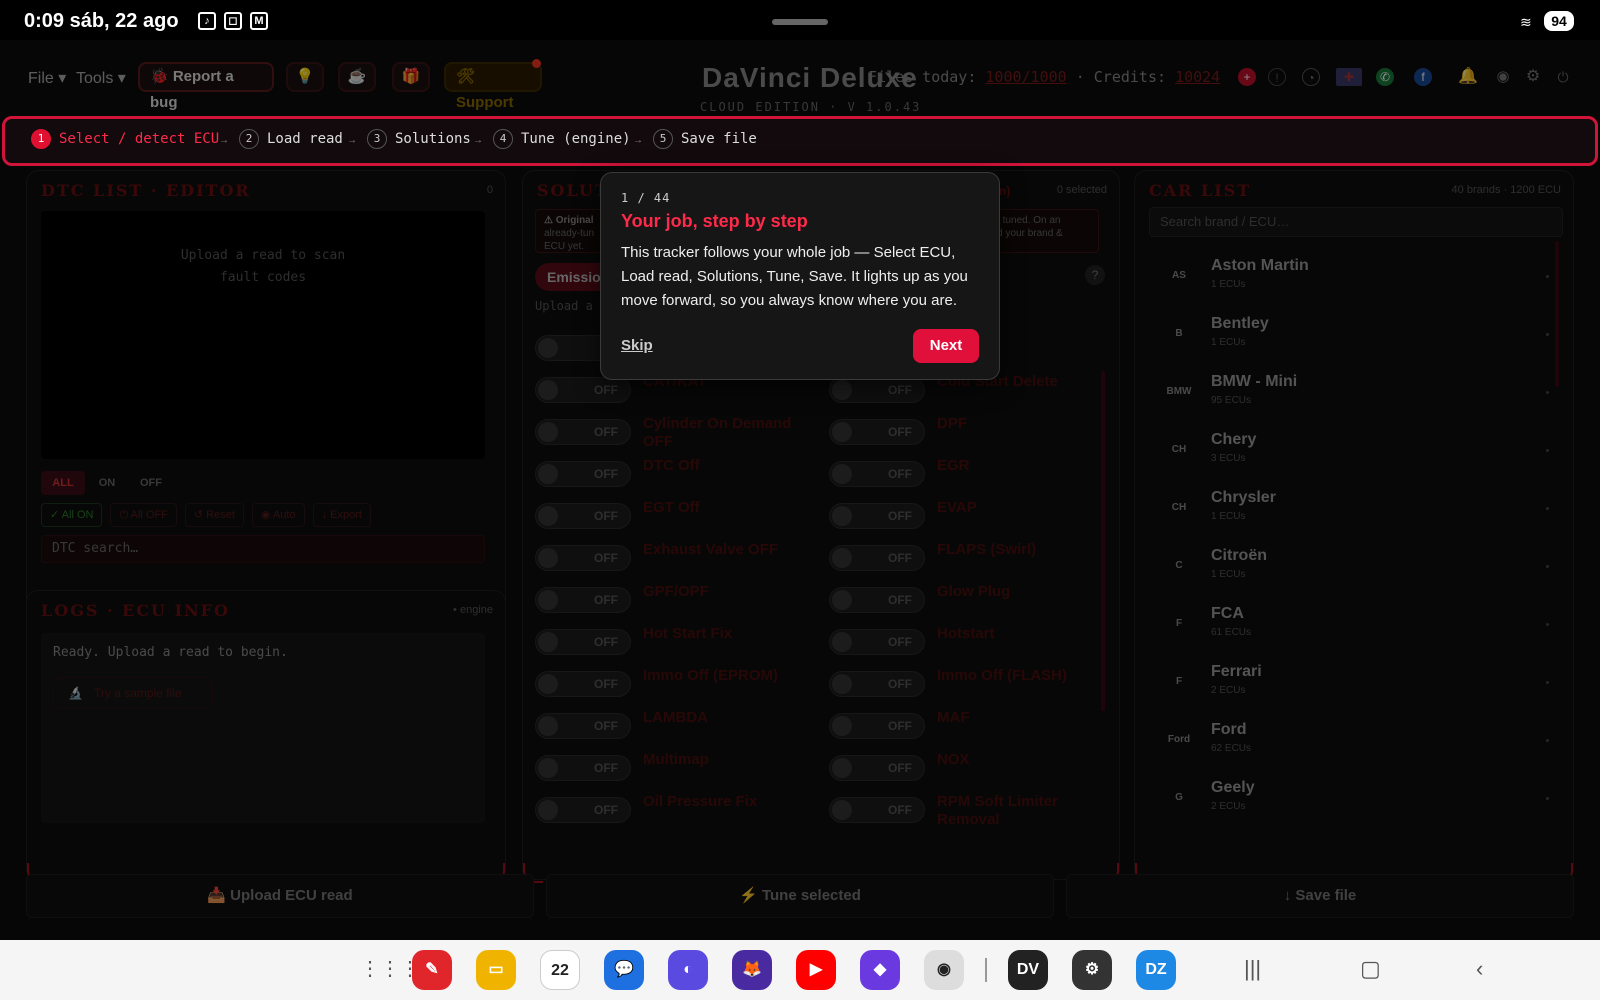 Image resolution: width=1600 pixels, height=1000 pixels. Describe the element at coordinates (1351, 683) in the screenshot. I see `car-brand-item: F Ferrari 2 ECUs` at that location.